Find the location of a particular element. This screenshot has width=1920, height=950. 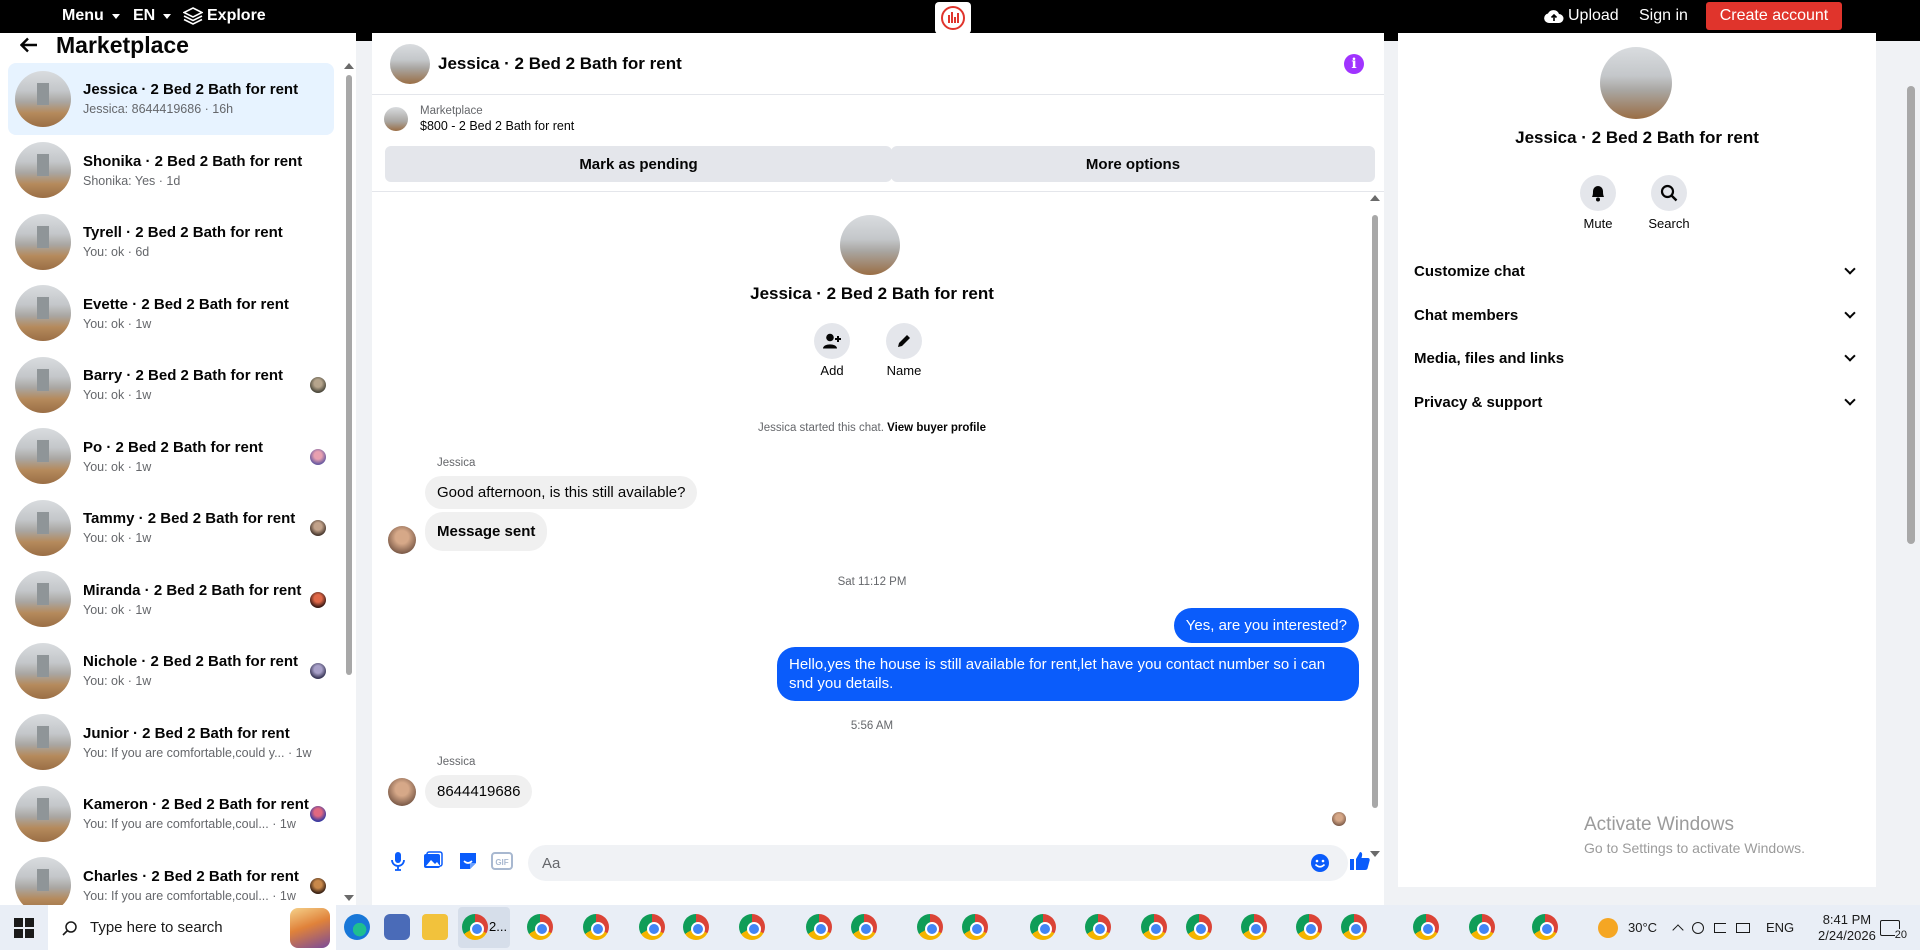

image-upload-icon is located at coordinates (433, 861).